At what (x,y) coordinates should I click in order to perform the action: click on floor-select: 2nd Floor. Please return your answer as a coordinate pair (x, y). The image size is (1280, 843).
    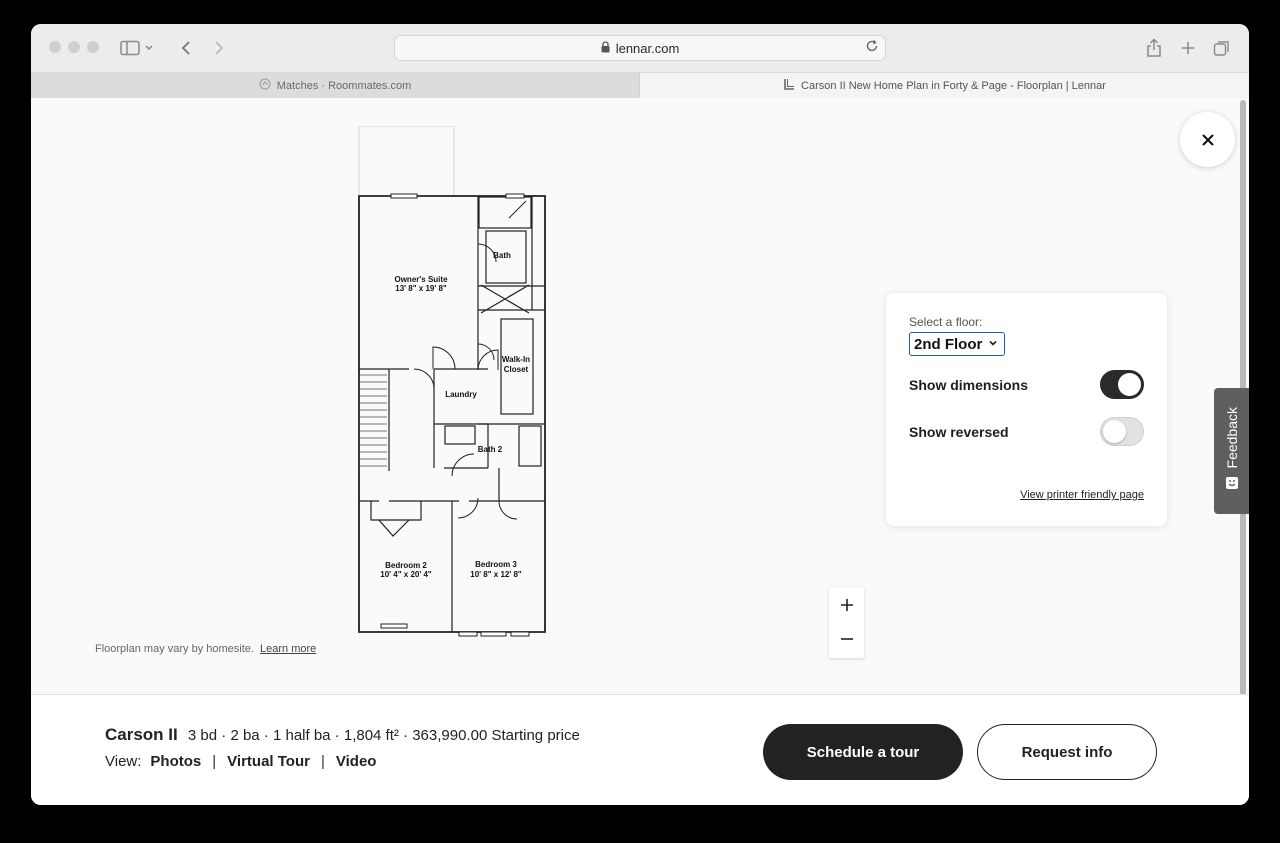
    Looking at the image, I should click on (957, 344).